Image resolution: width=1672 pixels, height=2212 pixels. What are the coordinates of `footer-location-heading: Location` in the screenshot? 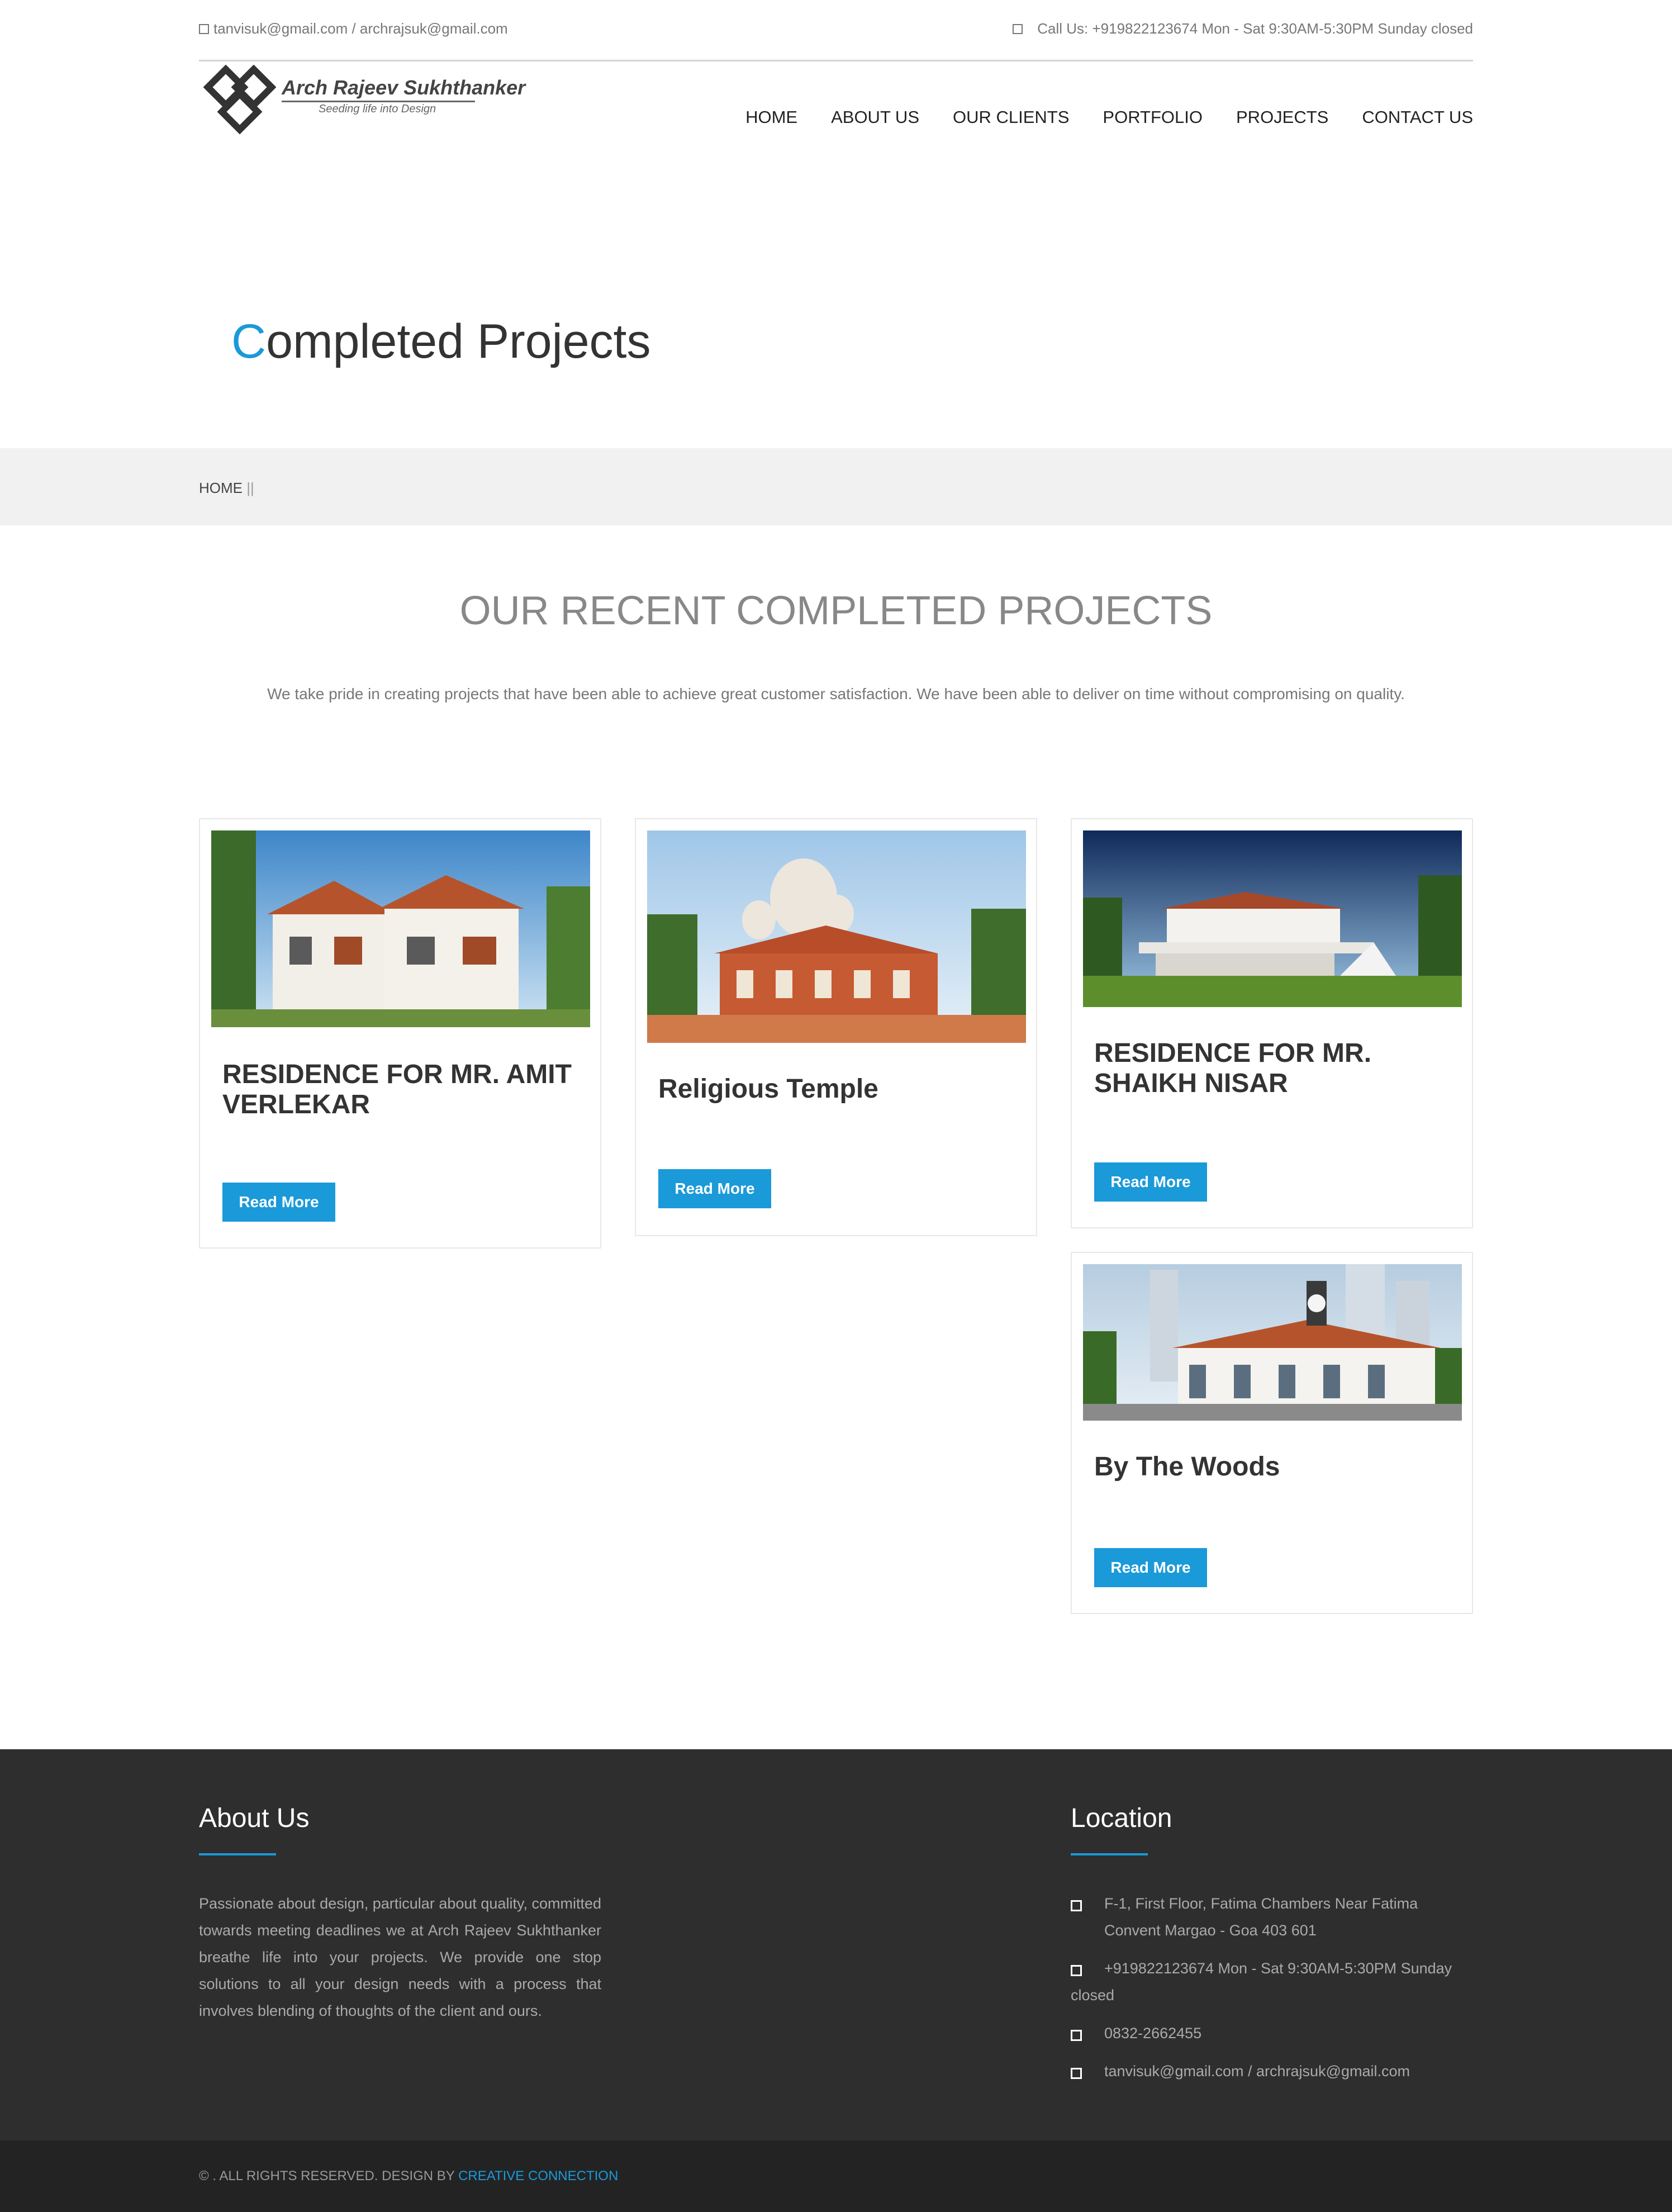 It's located at (1121, 1818).